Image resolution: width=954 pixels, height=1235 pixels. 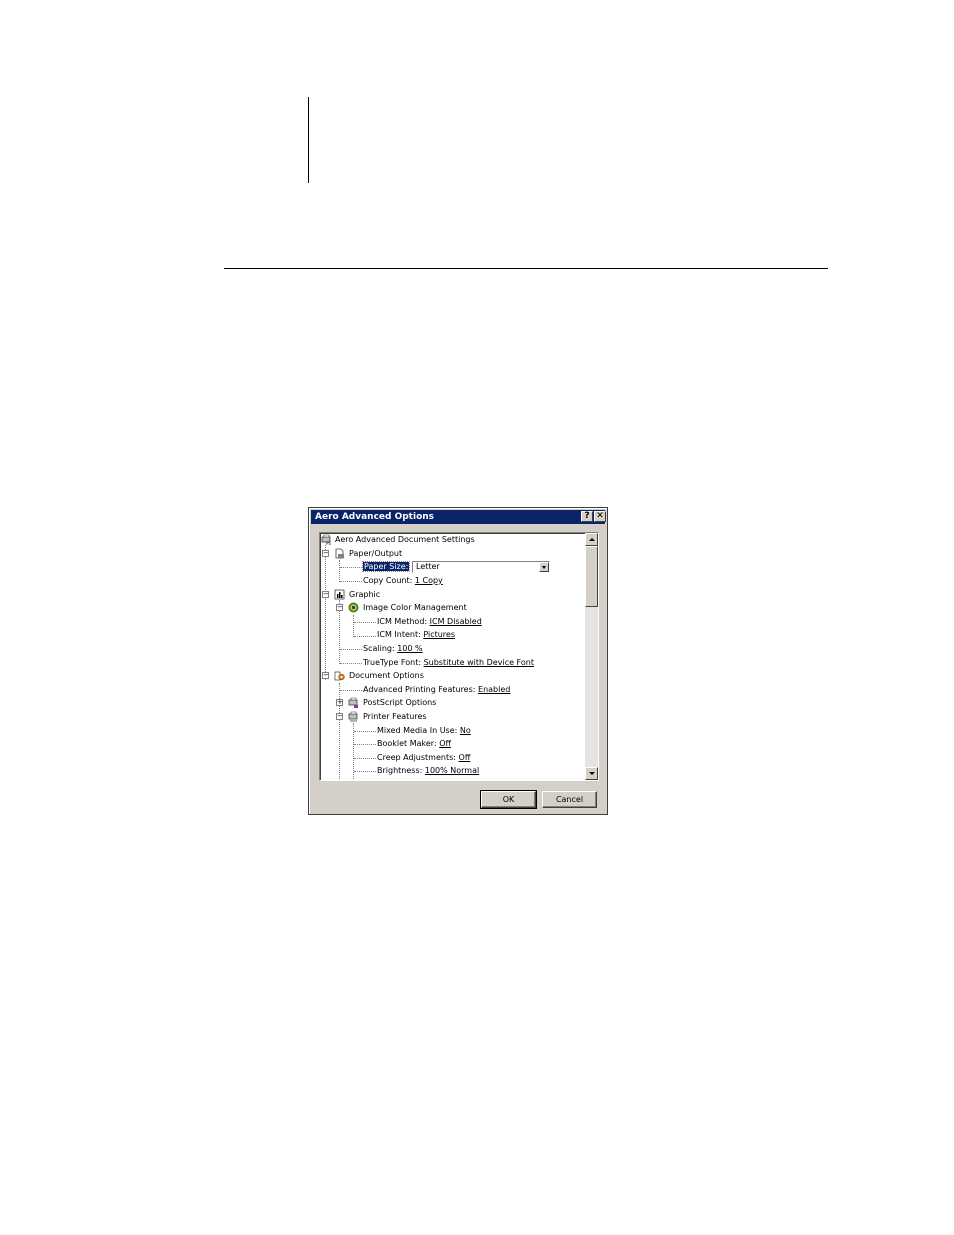 I want to click on scroll-up-arrow-icon, so click(x=591, y=539).